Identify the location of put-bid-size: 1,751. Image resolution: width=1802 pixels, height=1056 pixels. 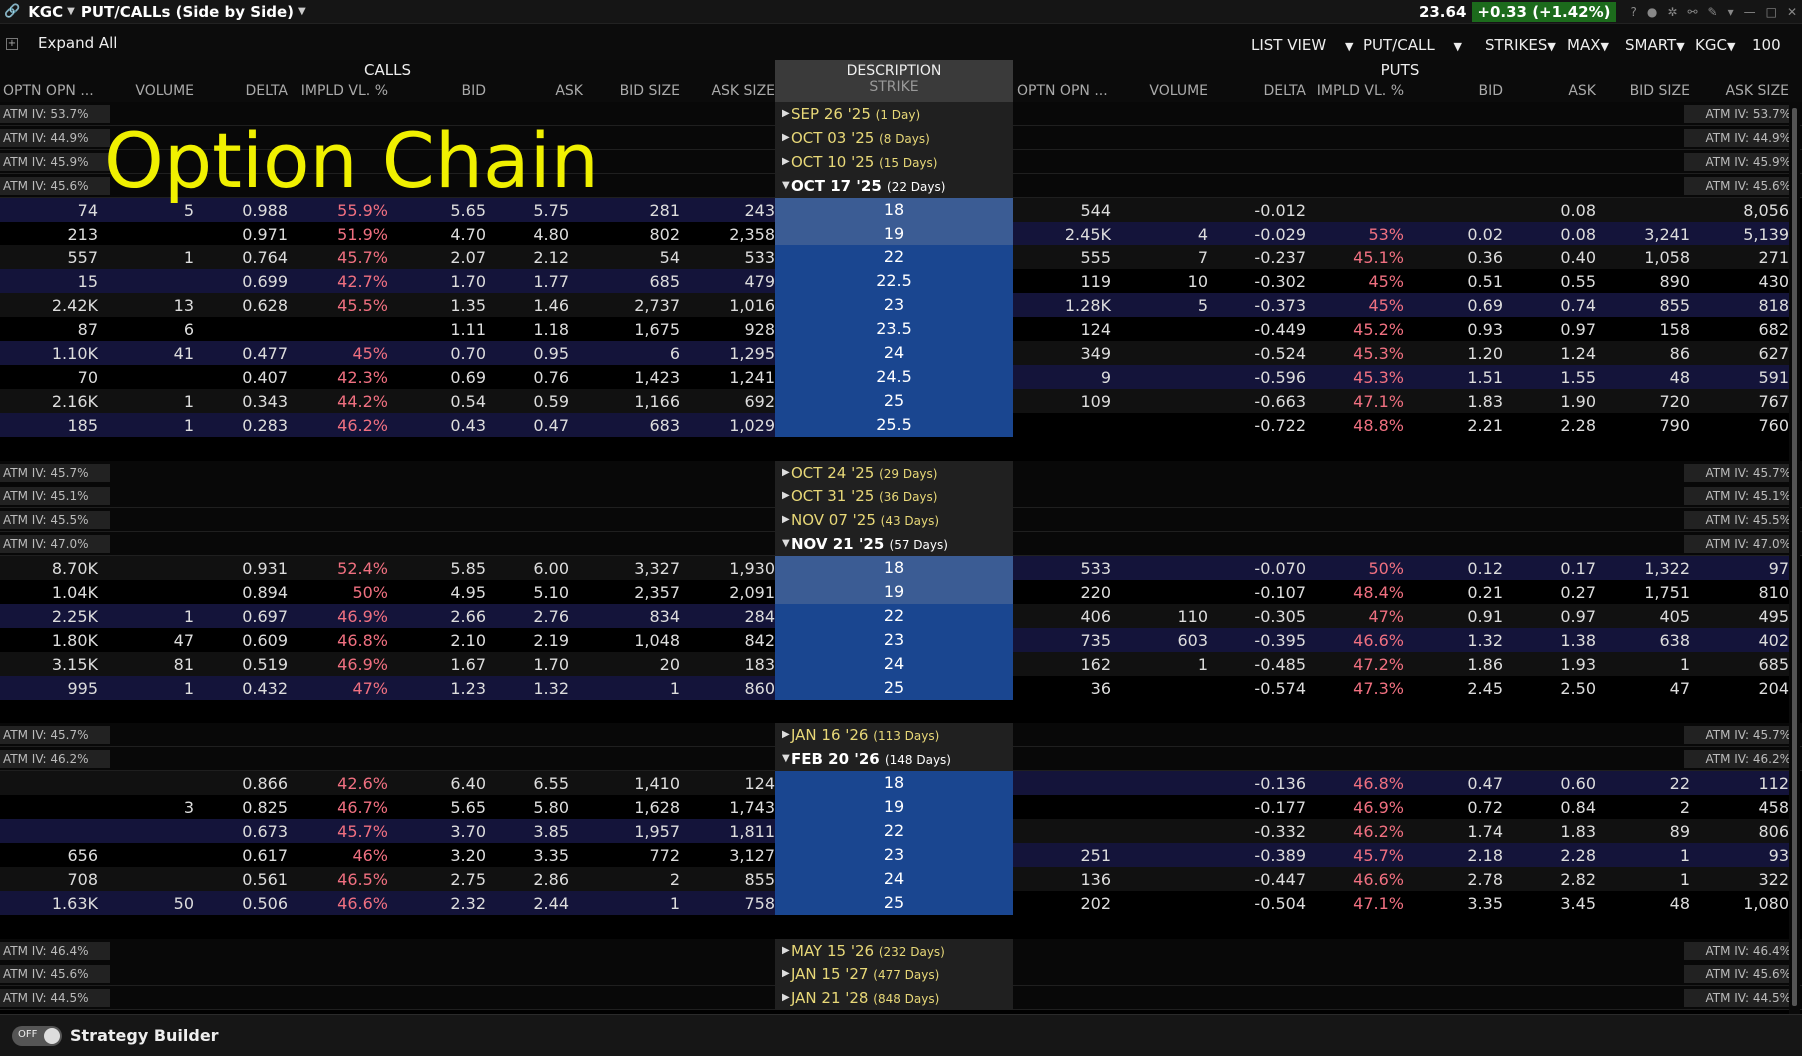
(1645, 592).